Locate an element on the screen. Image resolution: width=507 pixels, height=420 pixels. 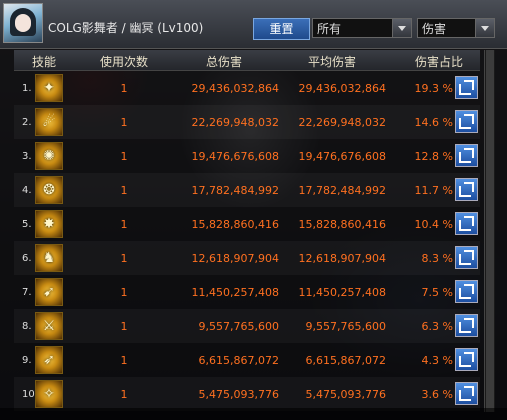
skill-glyph: ✸ is located at coordinates (49, 224).